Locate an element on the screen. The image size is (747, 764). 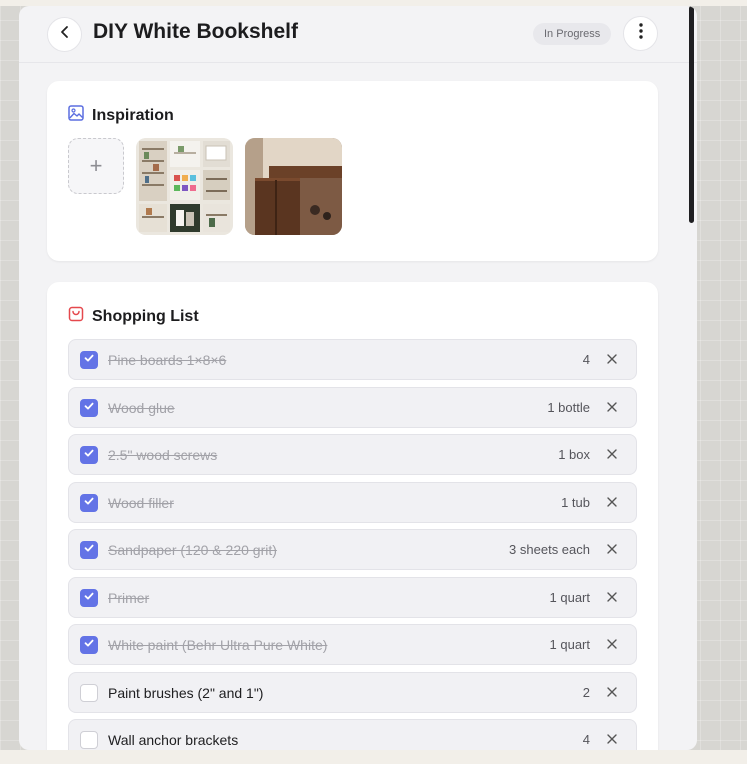
chevron-left-icon is located at coordinates (65, 34).